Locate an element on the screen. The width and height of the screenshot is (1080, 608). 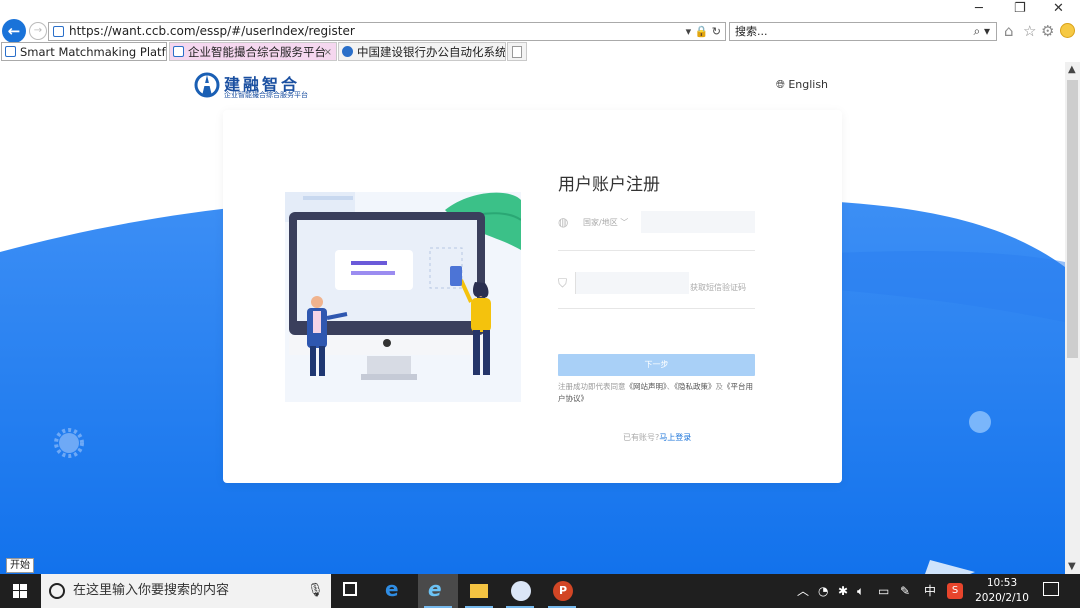
favorites-star-icon: ☆ is located at coordinates (1029, 31).